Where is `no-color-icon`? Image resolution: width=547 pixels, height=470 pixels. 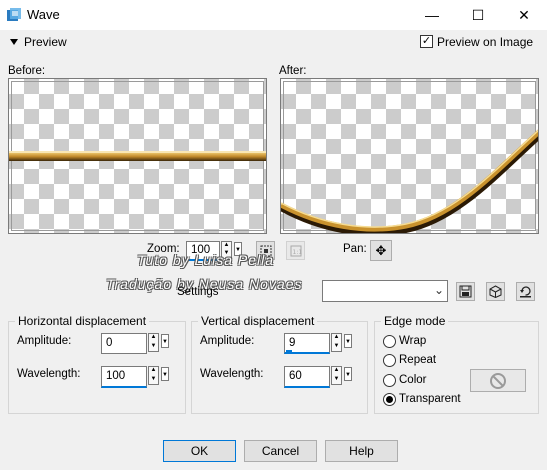 no-color-icon is located at coordinates (498, 380).